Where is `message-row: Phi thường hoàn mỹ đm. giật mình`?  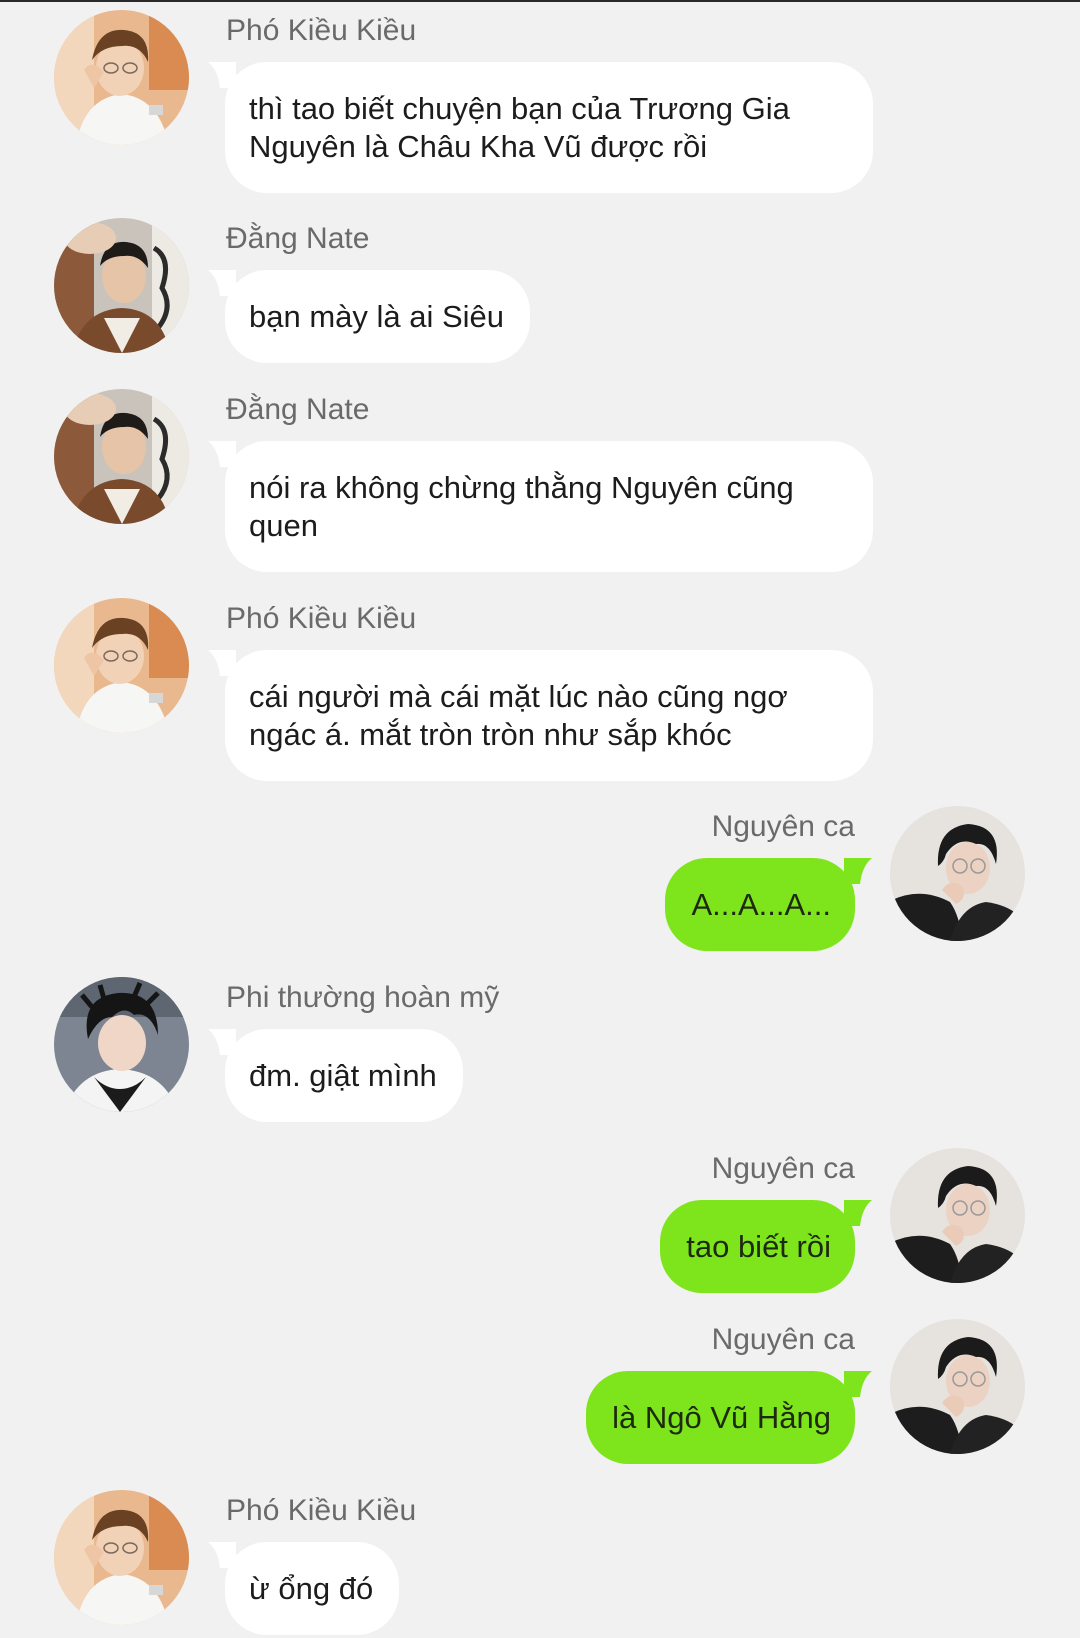 message-row: Phi thường hoàn mỹ đm. giật mình is located at coordinates (540, 1049).